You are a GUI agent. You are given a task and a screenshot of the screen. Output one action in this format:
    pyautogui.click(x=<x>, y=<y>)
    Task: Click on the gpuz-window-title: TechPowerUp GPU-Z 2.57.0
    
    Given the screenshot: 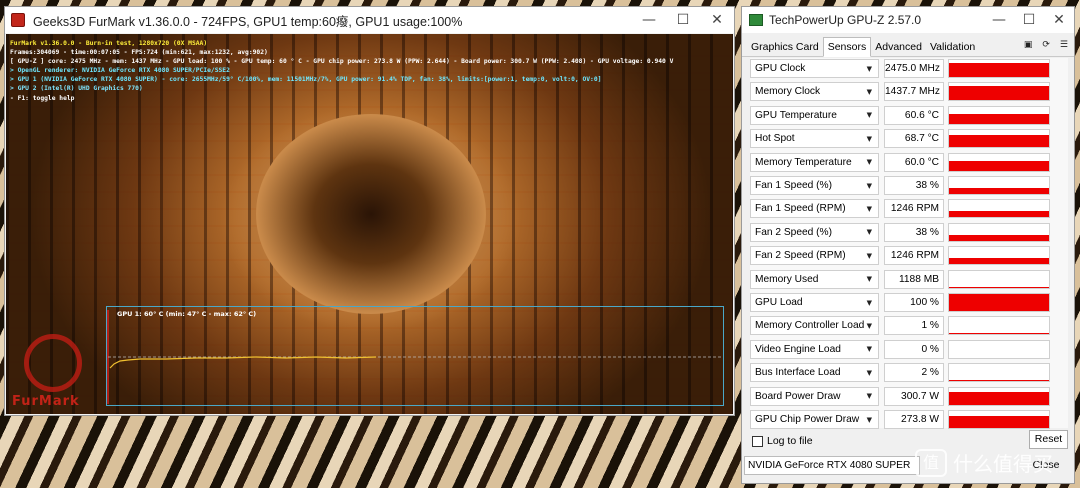 What is the action you would take?
    pyautogui.click(x=845, y=20)
    